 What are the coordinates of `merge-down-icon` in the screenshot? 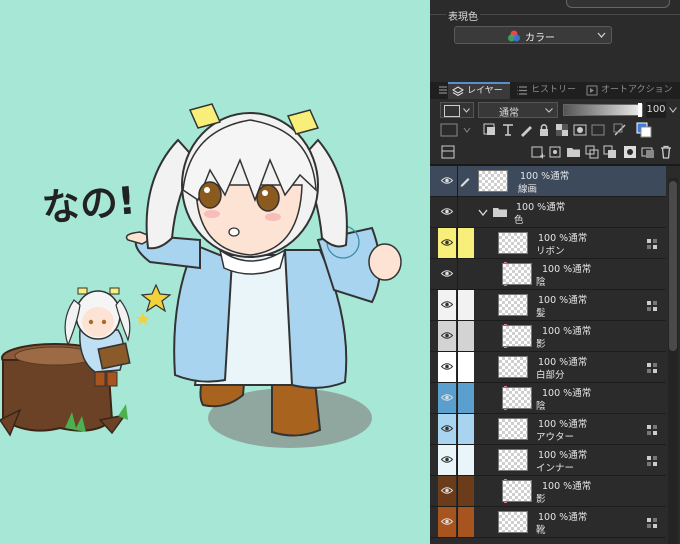 It's located at (610, 152).